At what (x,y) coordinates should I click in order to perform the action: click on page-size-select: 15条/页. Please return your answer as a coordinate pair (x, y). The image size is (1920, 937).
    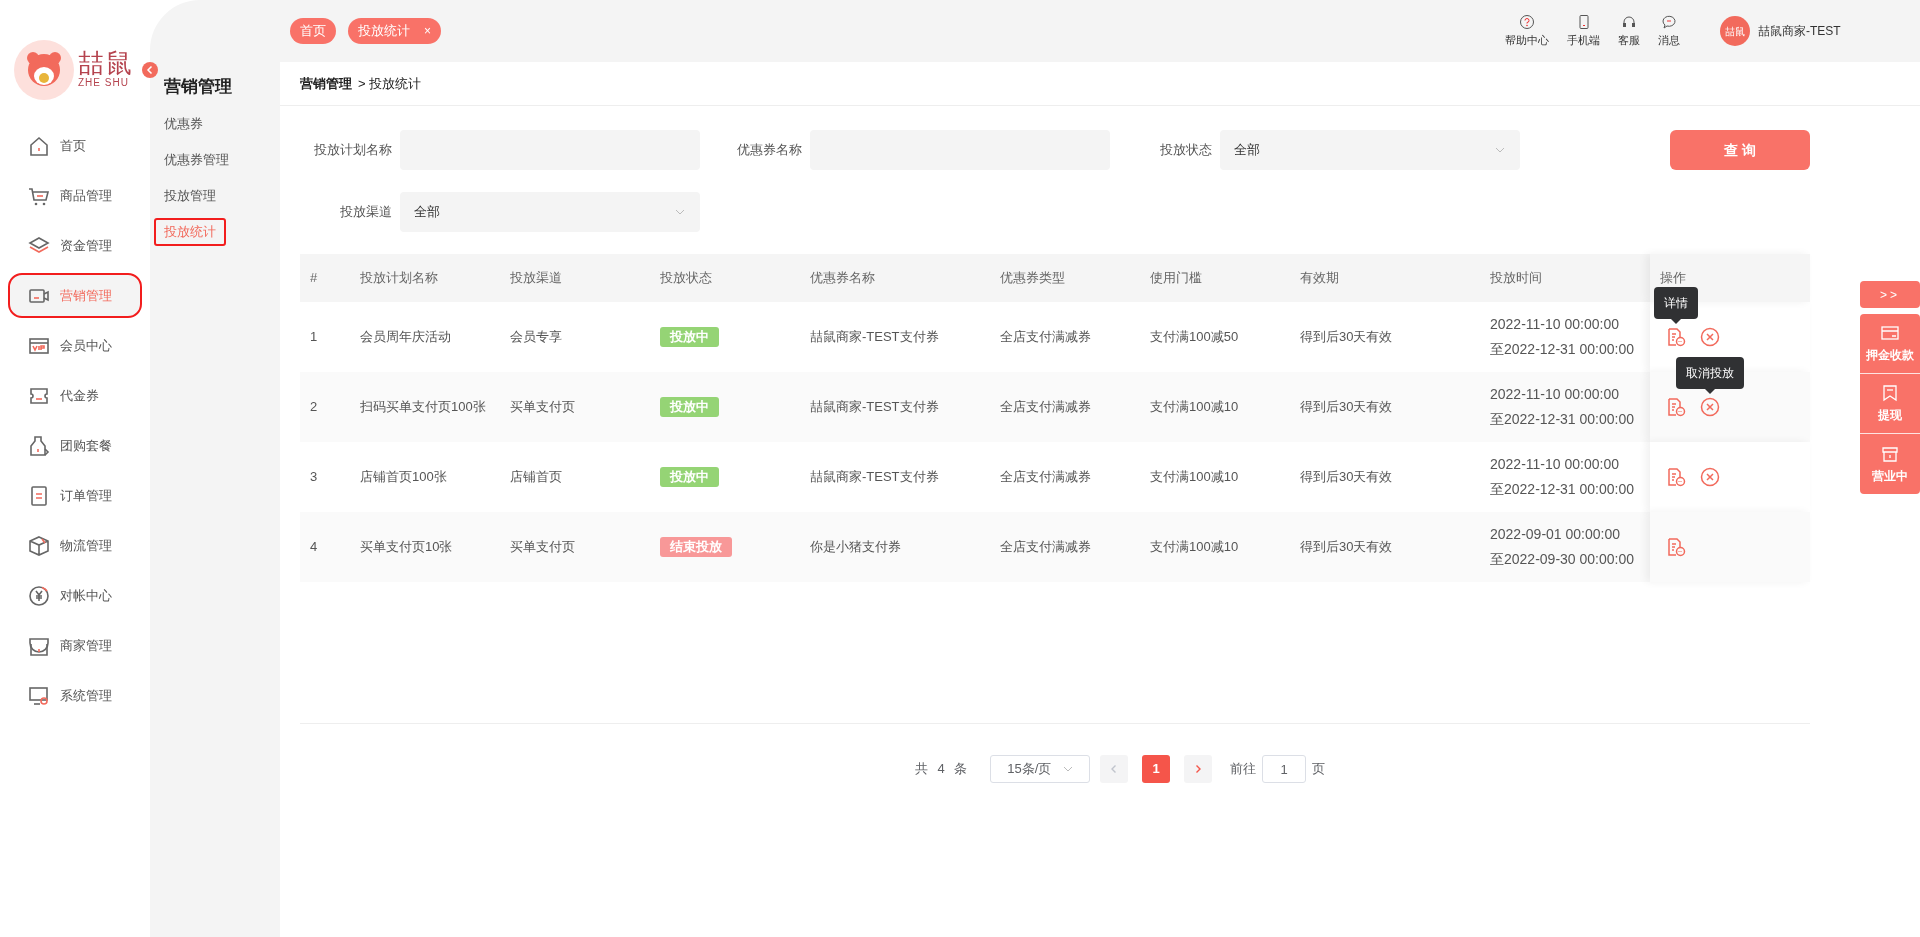
    Looking at the image, I should click on (1040, 769).